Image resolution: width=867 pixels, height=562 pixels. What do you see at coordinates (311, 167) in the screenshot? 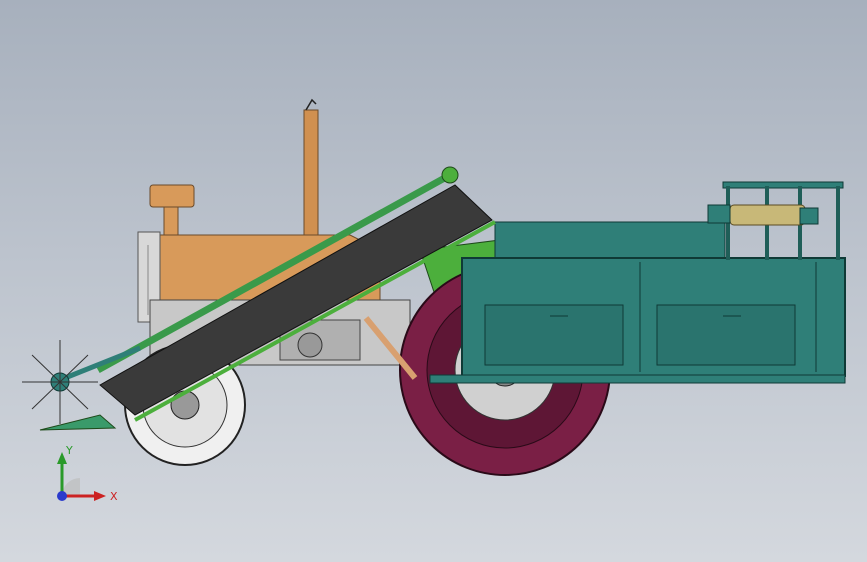
I see `exhaust-pipe` at bounding box center [311, 167].